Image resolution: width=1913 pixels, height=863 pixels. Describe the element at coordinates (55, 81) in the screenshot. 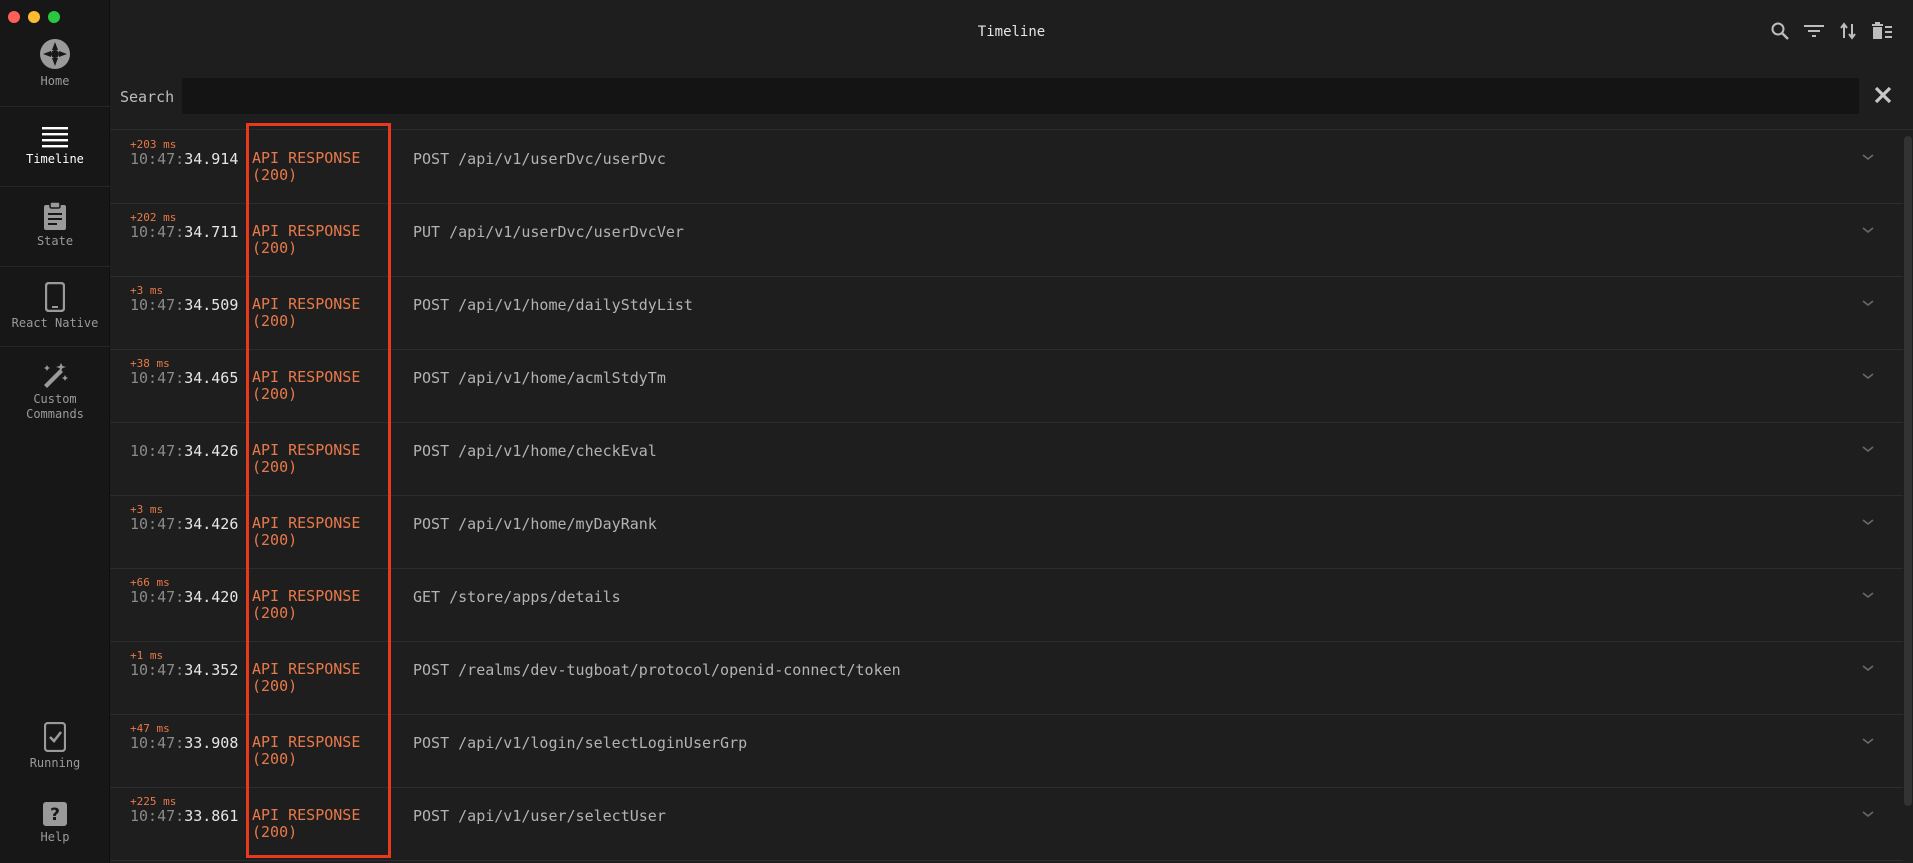

I see `sidebar-item-label: Home` at that location.